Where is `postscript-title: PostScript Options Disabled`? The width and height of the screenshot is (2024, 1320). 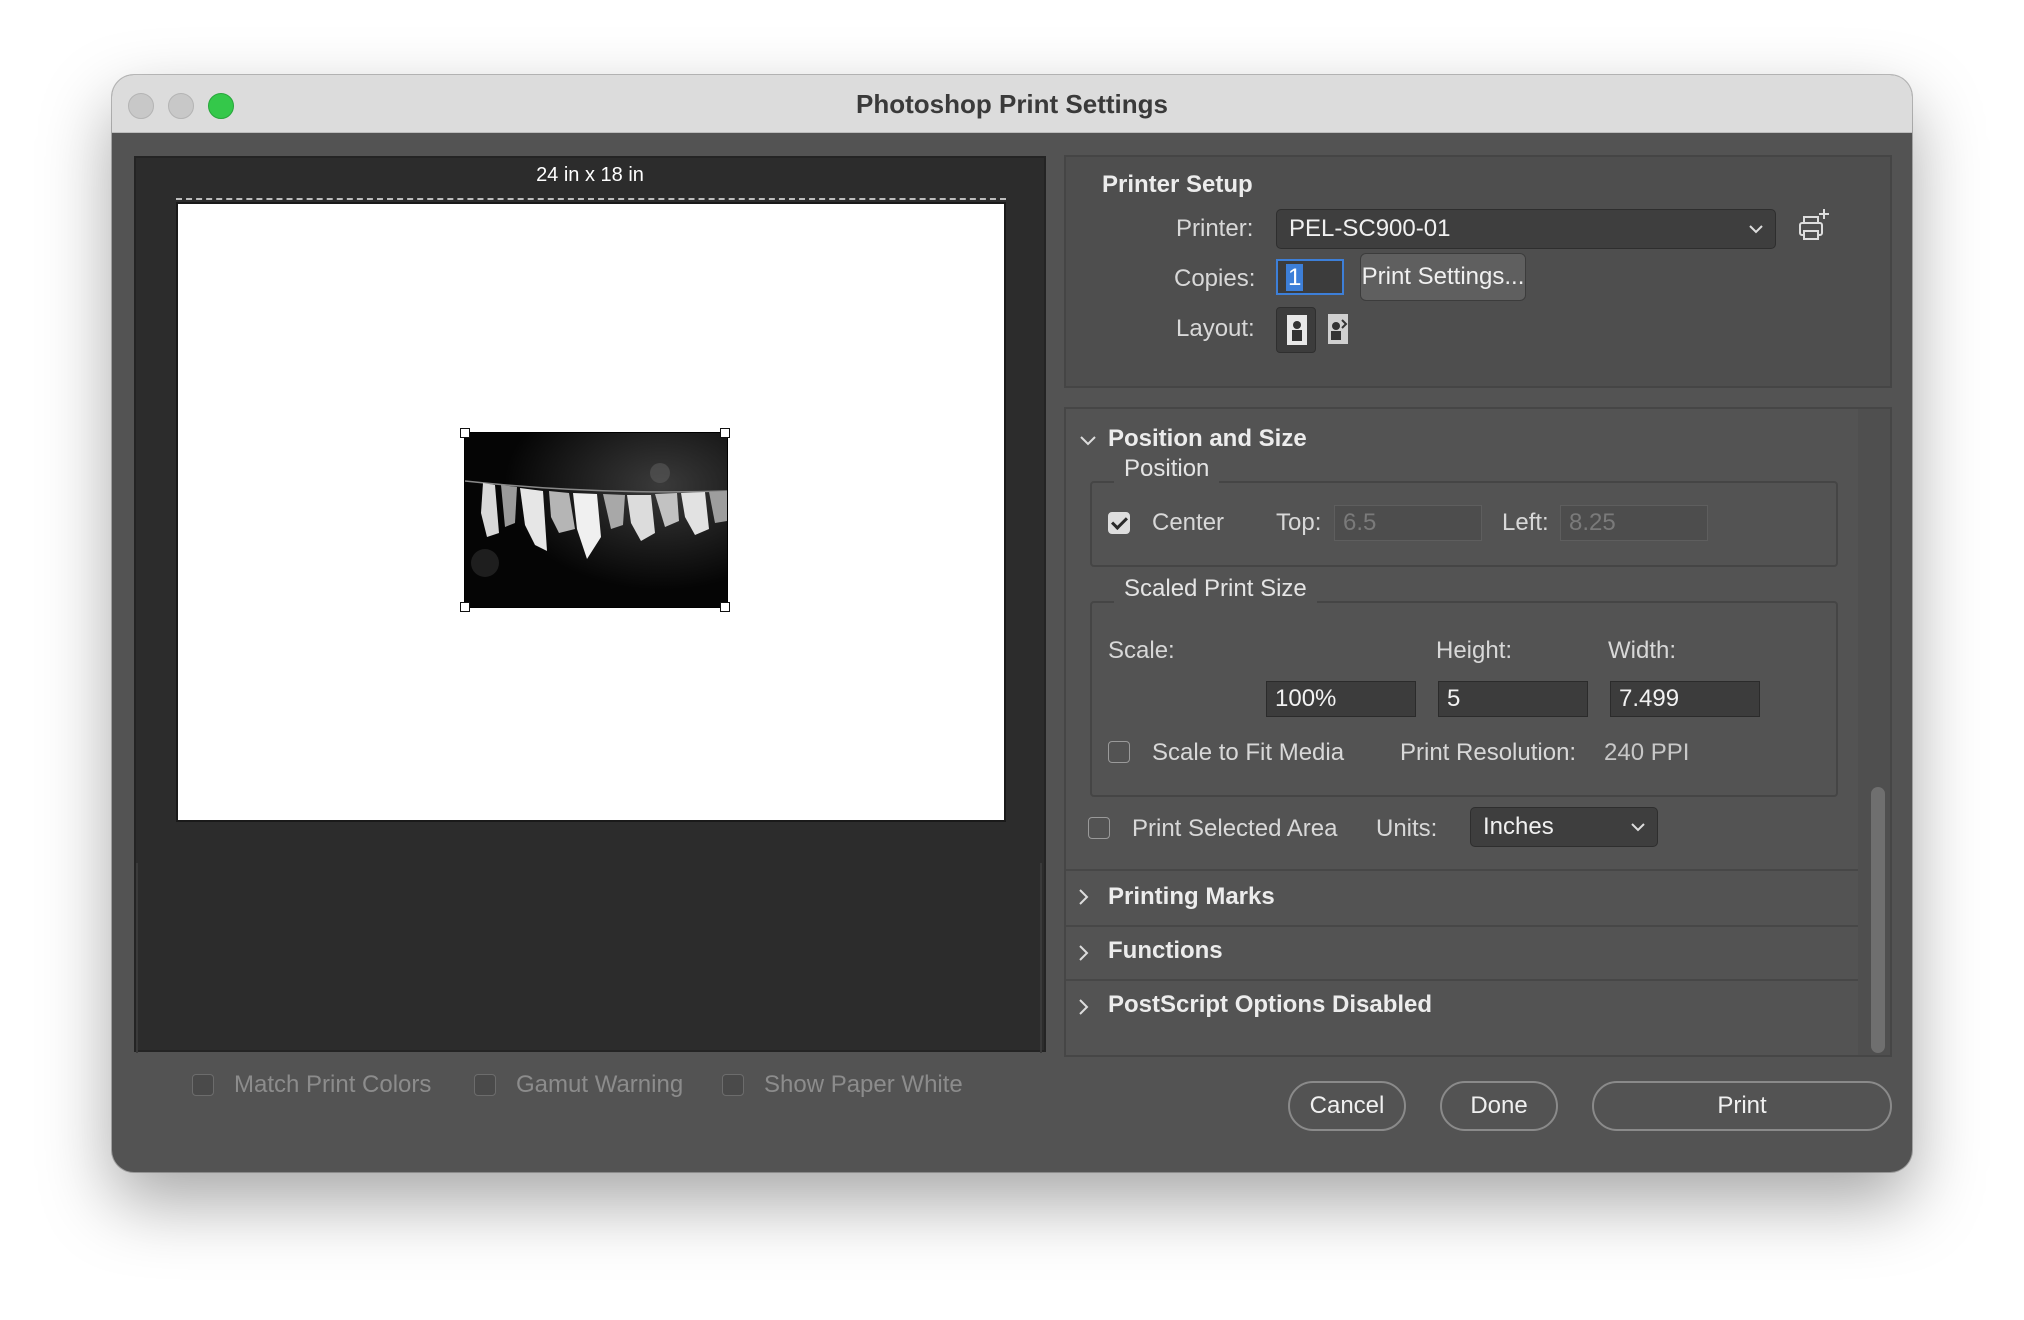 postscript-title: PostScript Options Disabled is located at coordinates (1270, 1004).